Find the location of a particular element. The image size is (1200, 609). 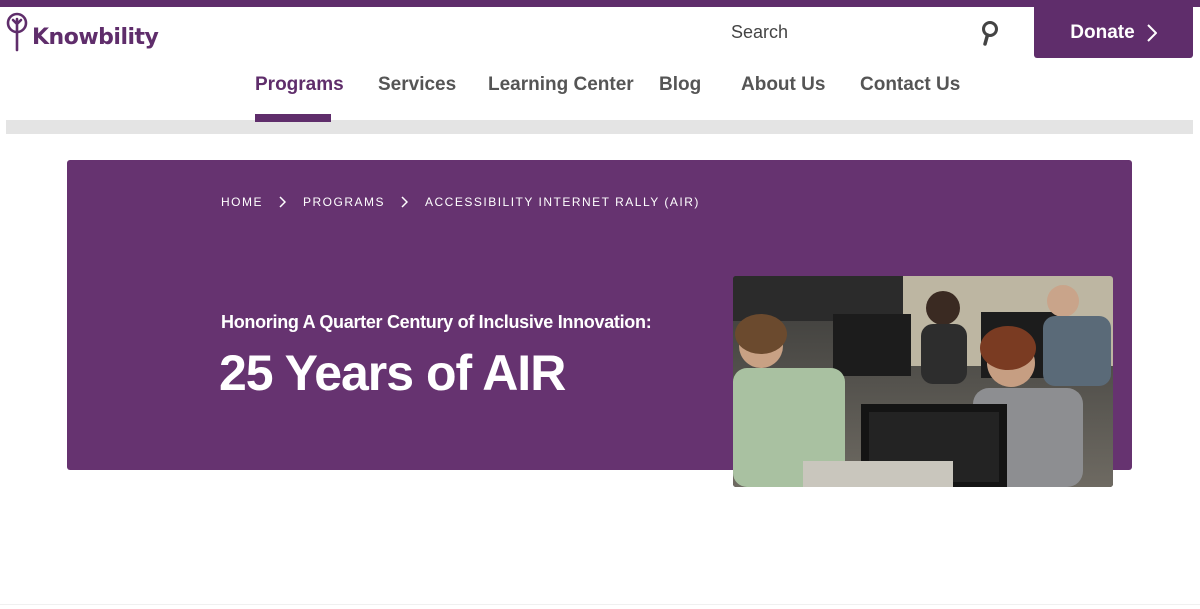

nav-item-programs: Programs is located at coordinates (299, 85).